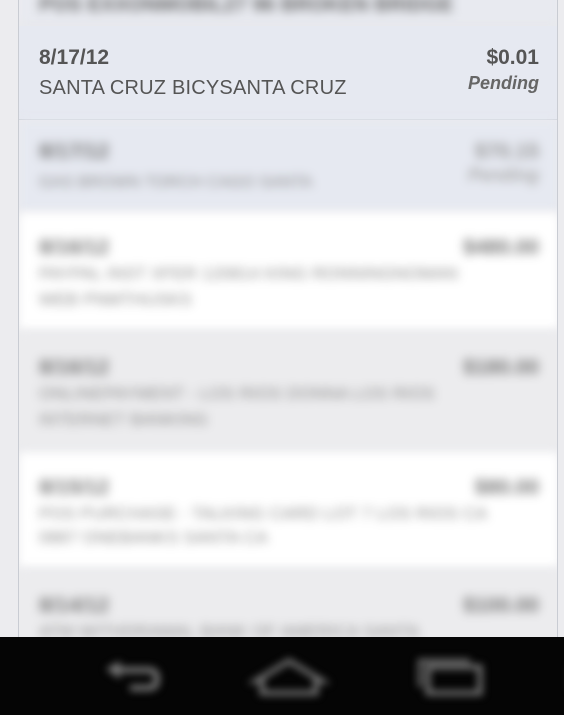 Image resolution: width=564 pixels, height=715 pixels. I want to click on navigation-bar, so click(282, 676).